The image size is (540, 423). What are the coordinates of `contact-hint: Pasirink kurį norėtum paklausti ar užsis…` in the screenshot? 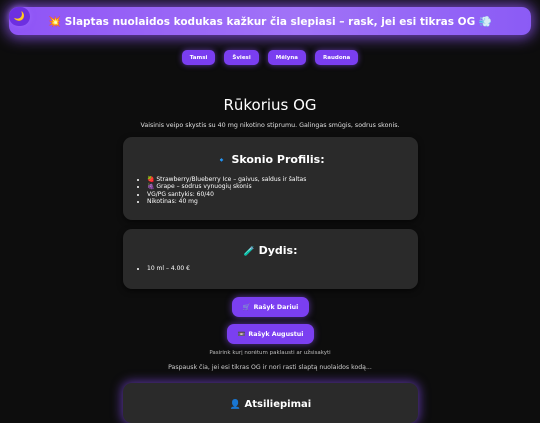 It's located at (270, 353).